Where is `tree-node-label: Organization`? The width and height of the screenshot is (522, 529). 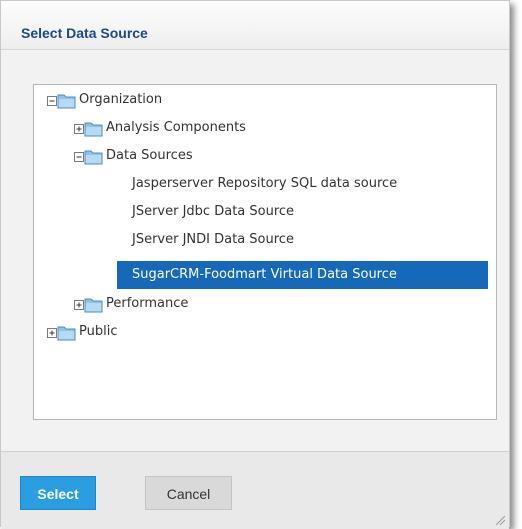
tree-node-label: Organization is located at coordinates (121, 99).